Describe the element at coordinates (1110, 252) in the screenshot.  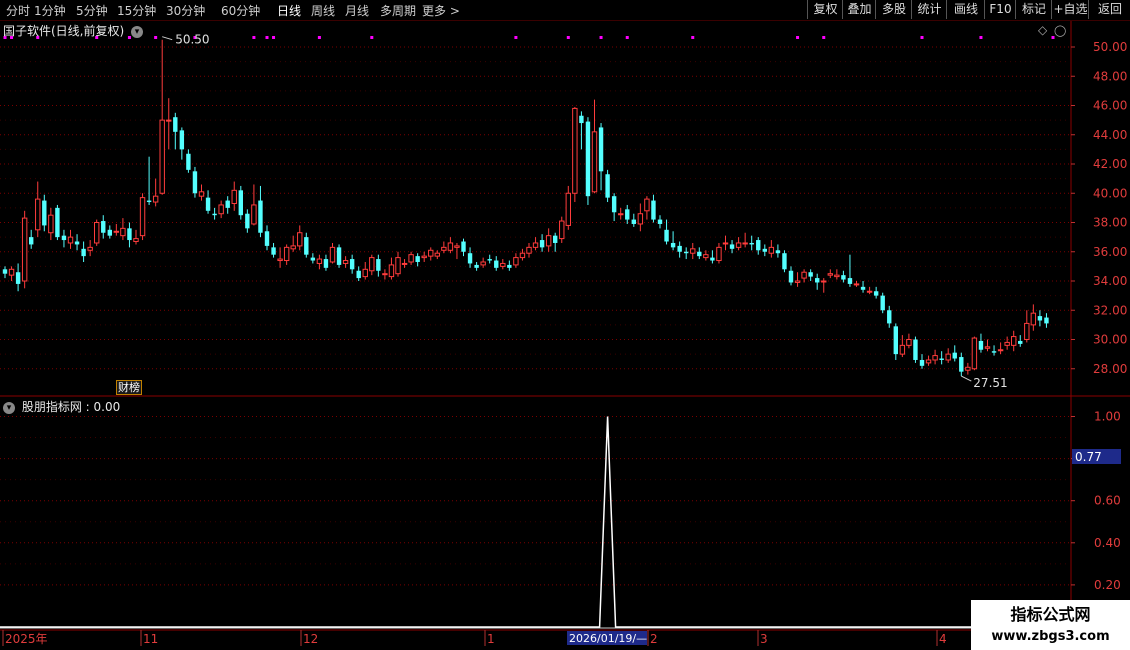
I see `price-label: 36.00` at that location.